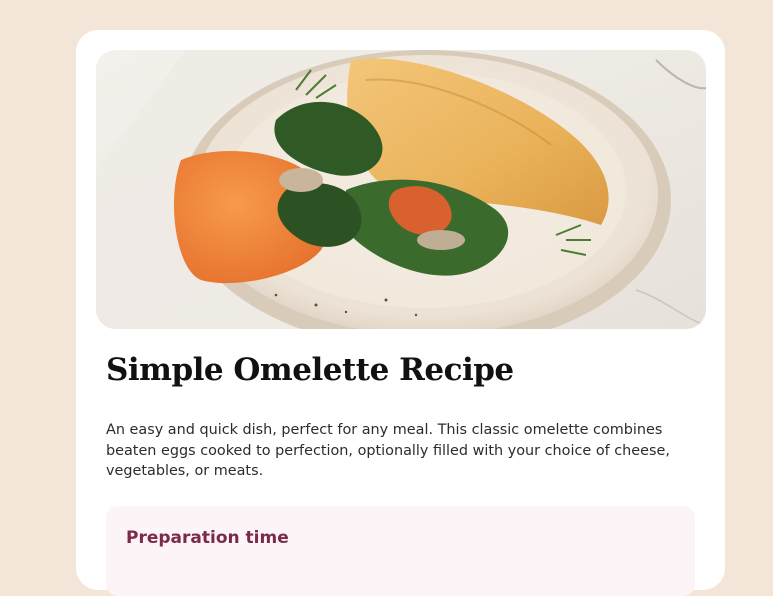 The image size is (773, 596). I want to click on recipe-title: Simple Omelette Recipe, so click(310, 370).